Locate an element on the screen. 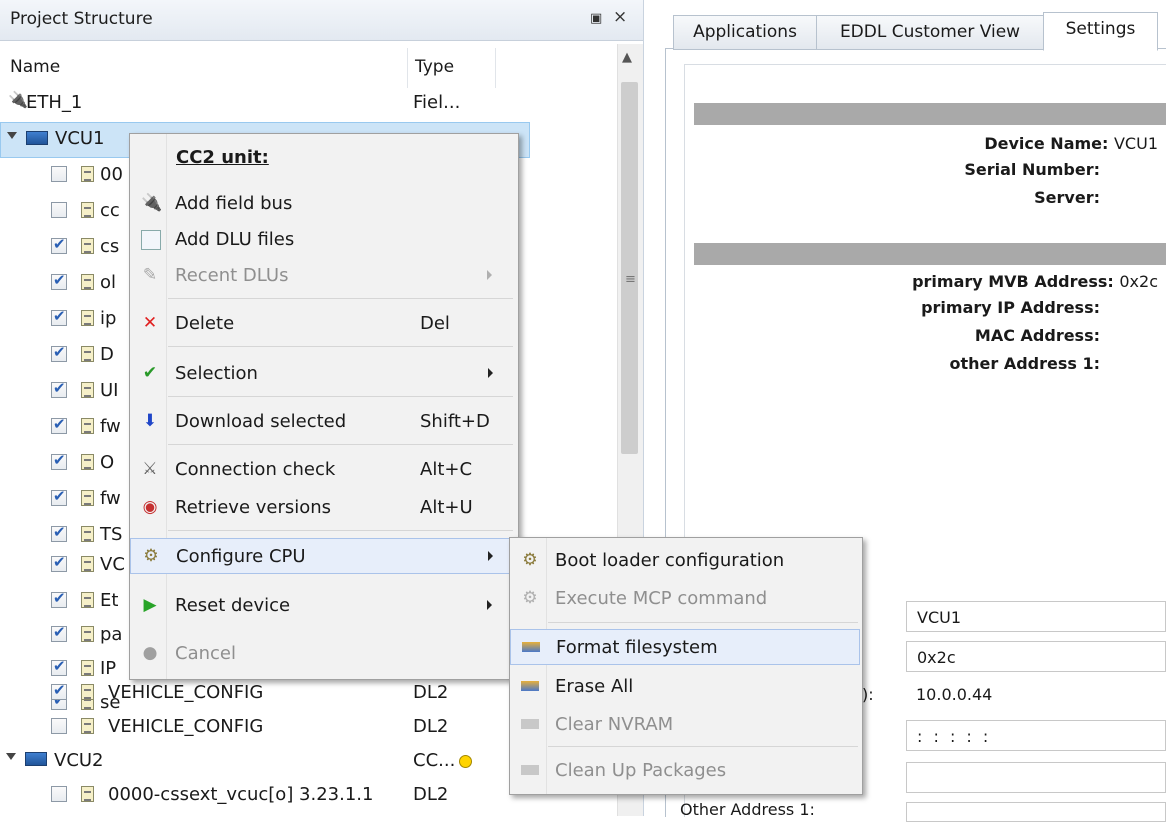 This screenshot has height=822, width=1166. delete-icon: ✕ is located at coordinates (150, 323).